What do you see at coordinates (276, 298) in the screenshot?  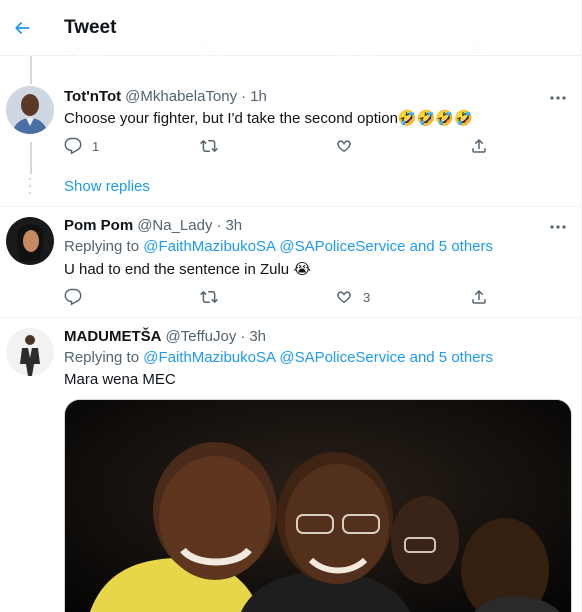 I see `tweet-actions: 3` at bounding box center [276, 298].